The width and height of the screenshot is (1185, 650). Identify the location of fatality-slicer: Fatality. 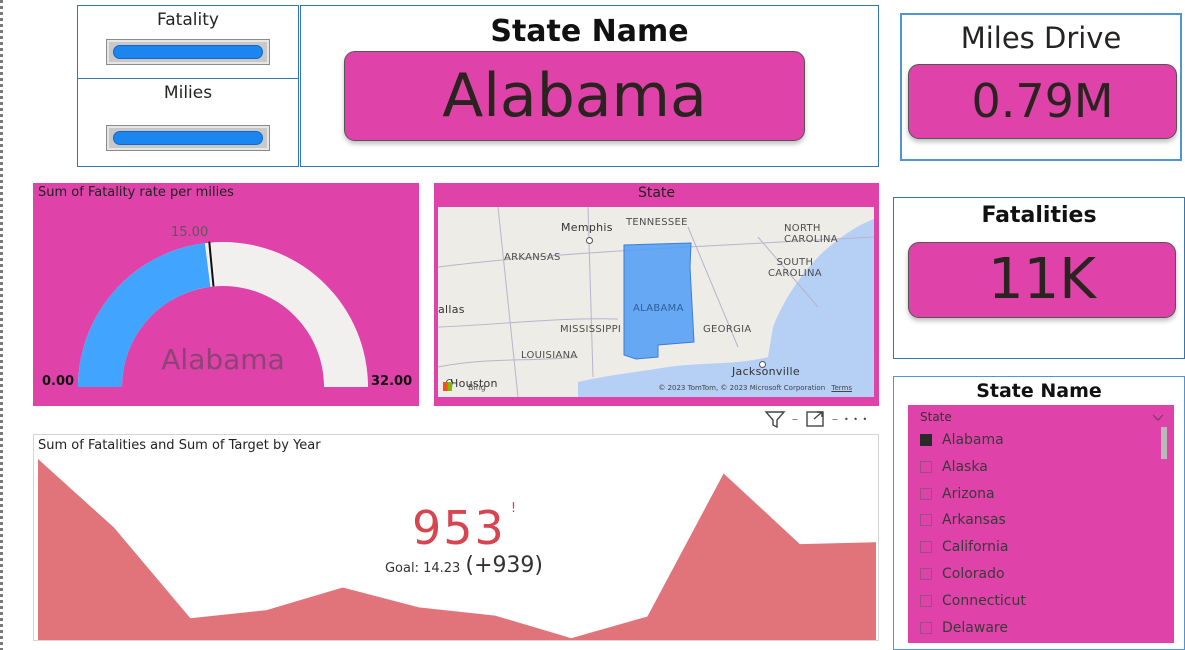
(188, 42).